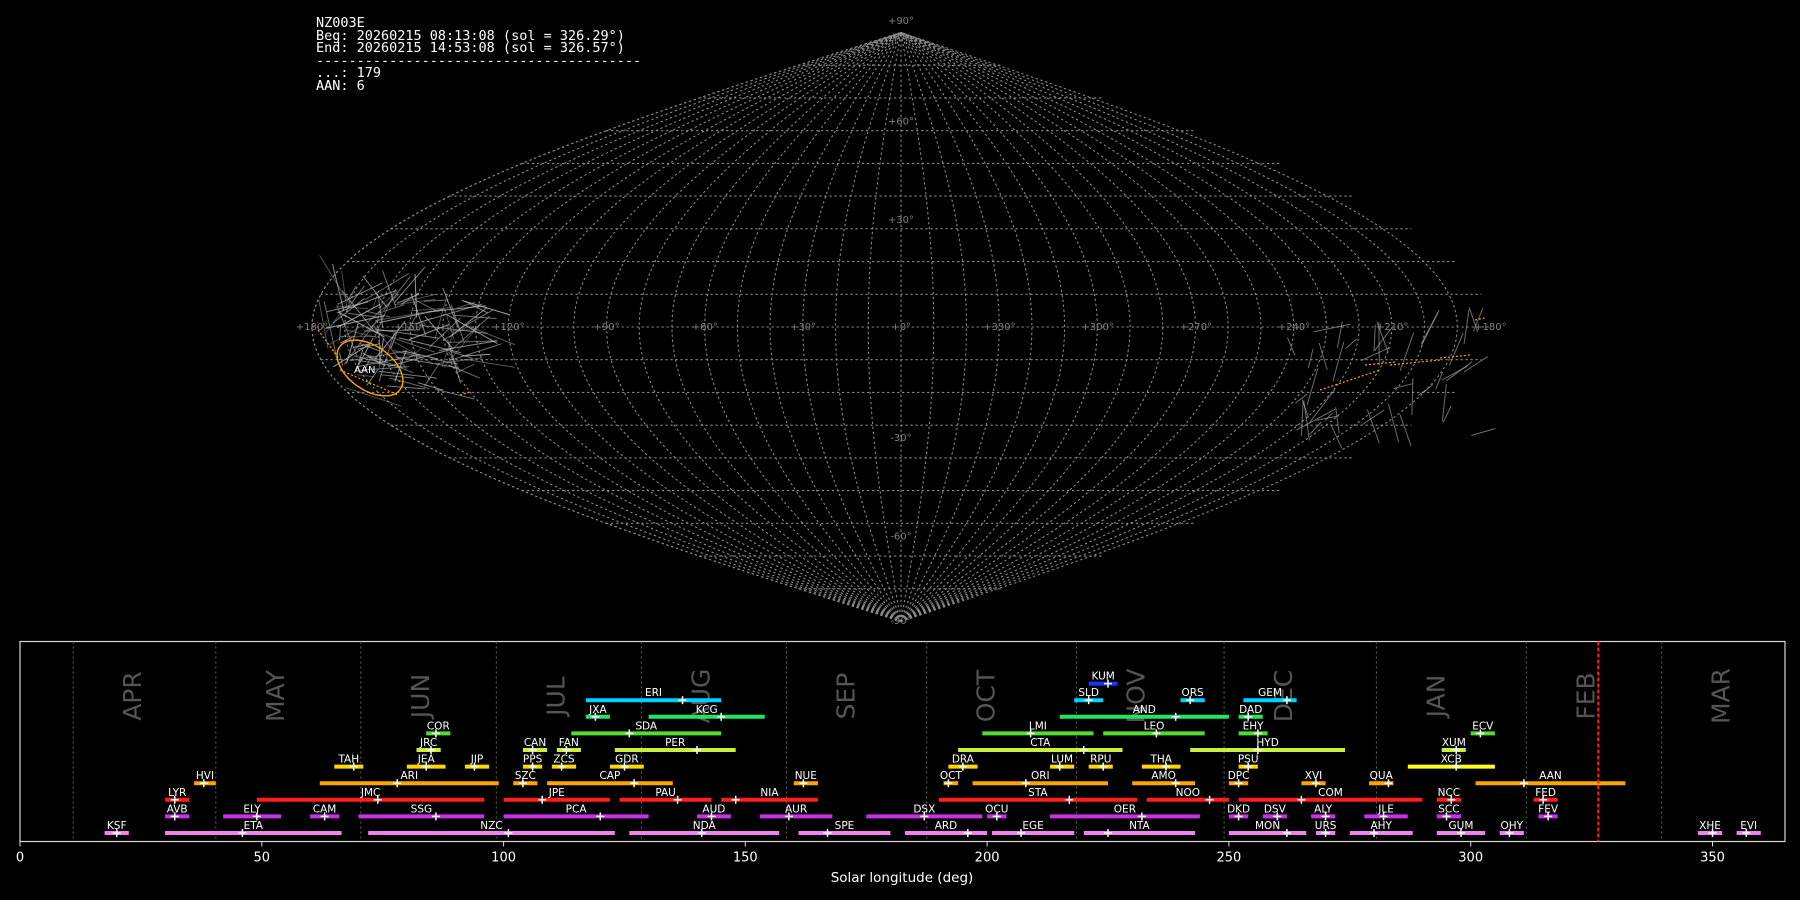  I want to click on shower-label: RPU, so click(1100, 760).